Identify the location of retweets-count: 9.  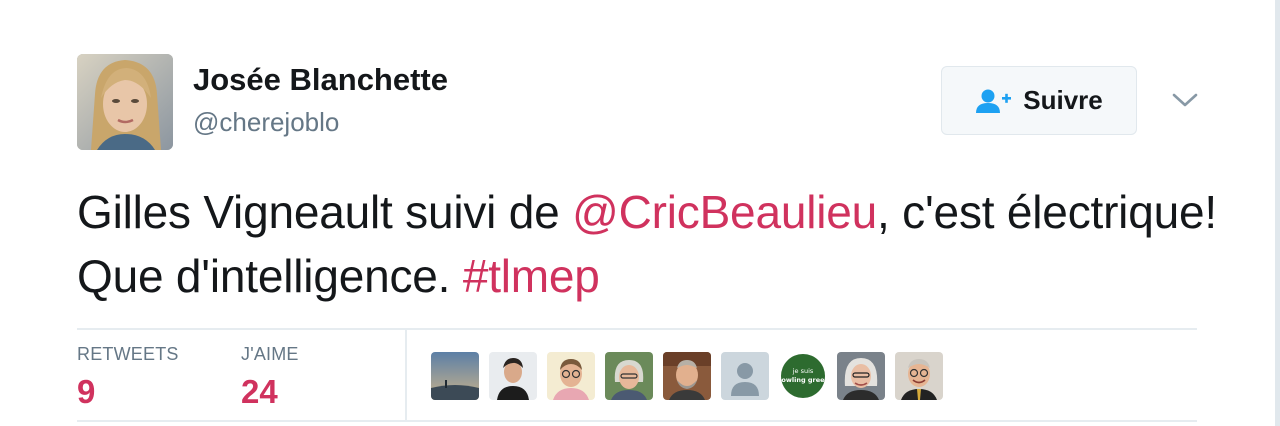
(86, 391).